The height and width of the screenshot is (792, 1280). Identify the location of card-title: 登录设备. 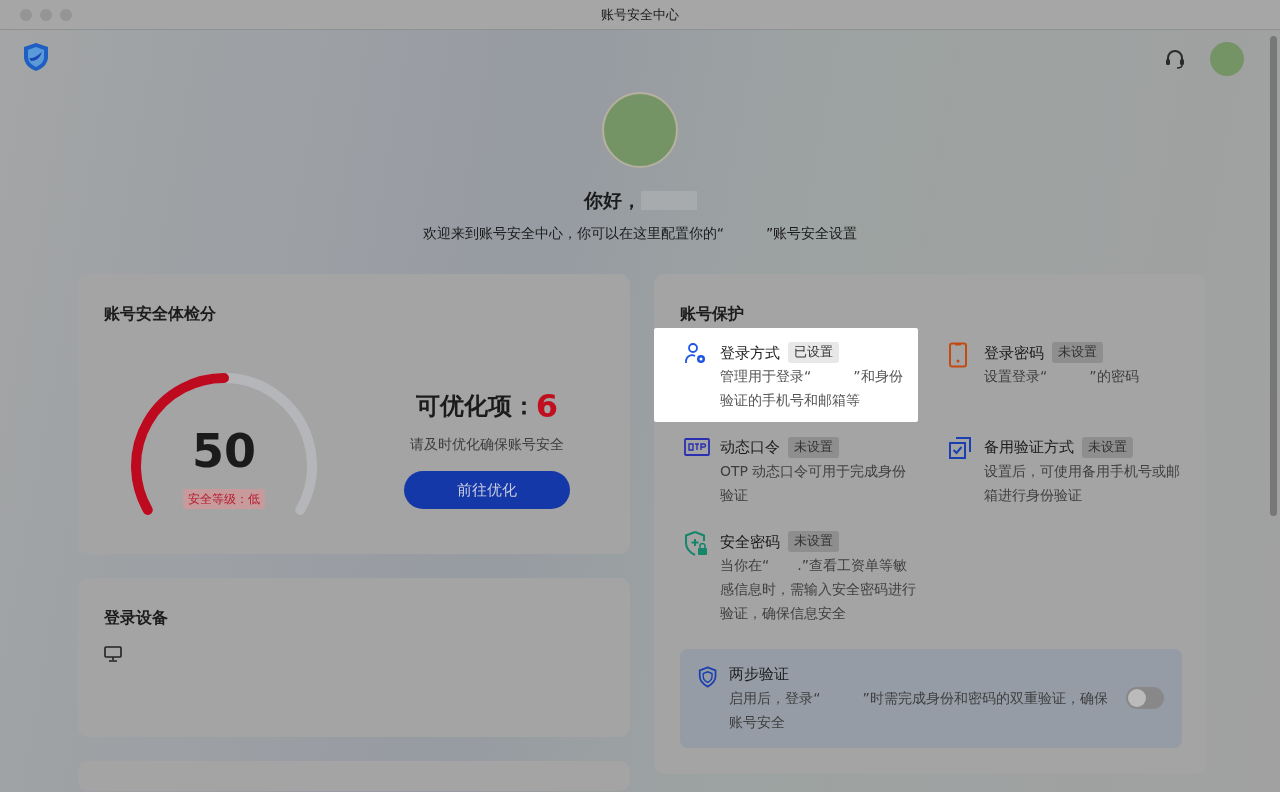
(136, 617).